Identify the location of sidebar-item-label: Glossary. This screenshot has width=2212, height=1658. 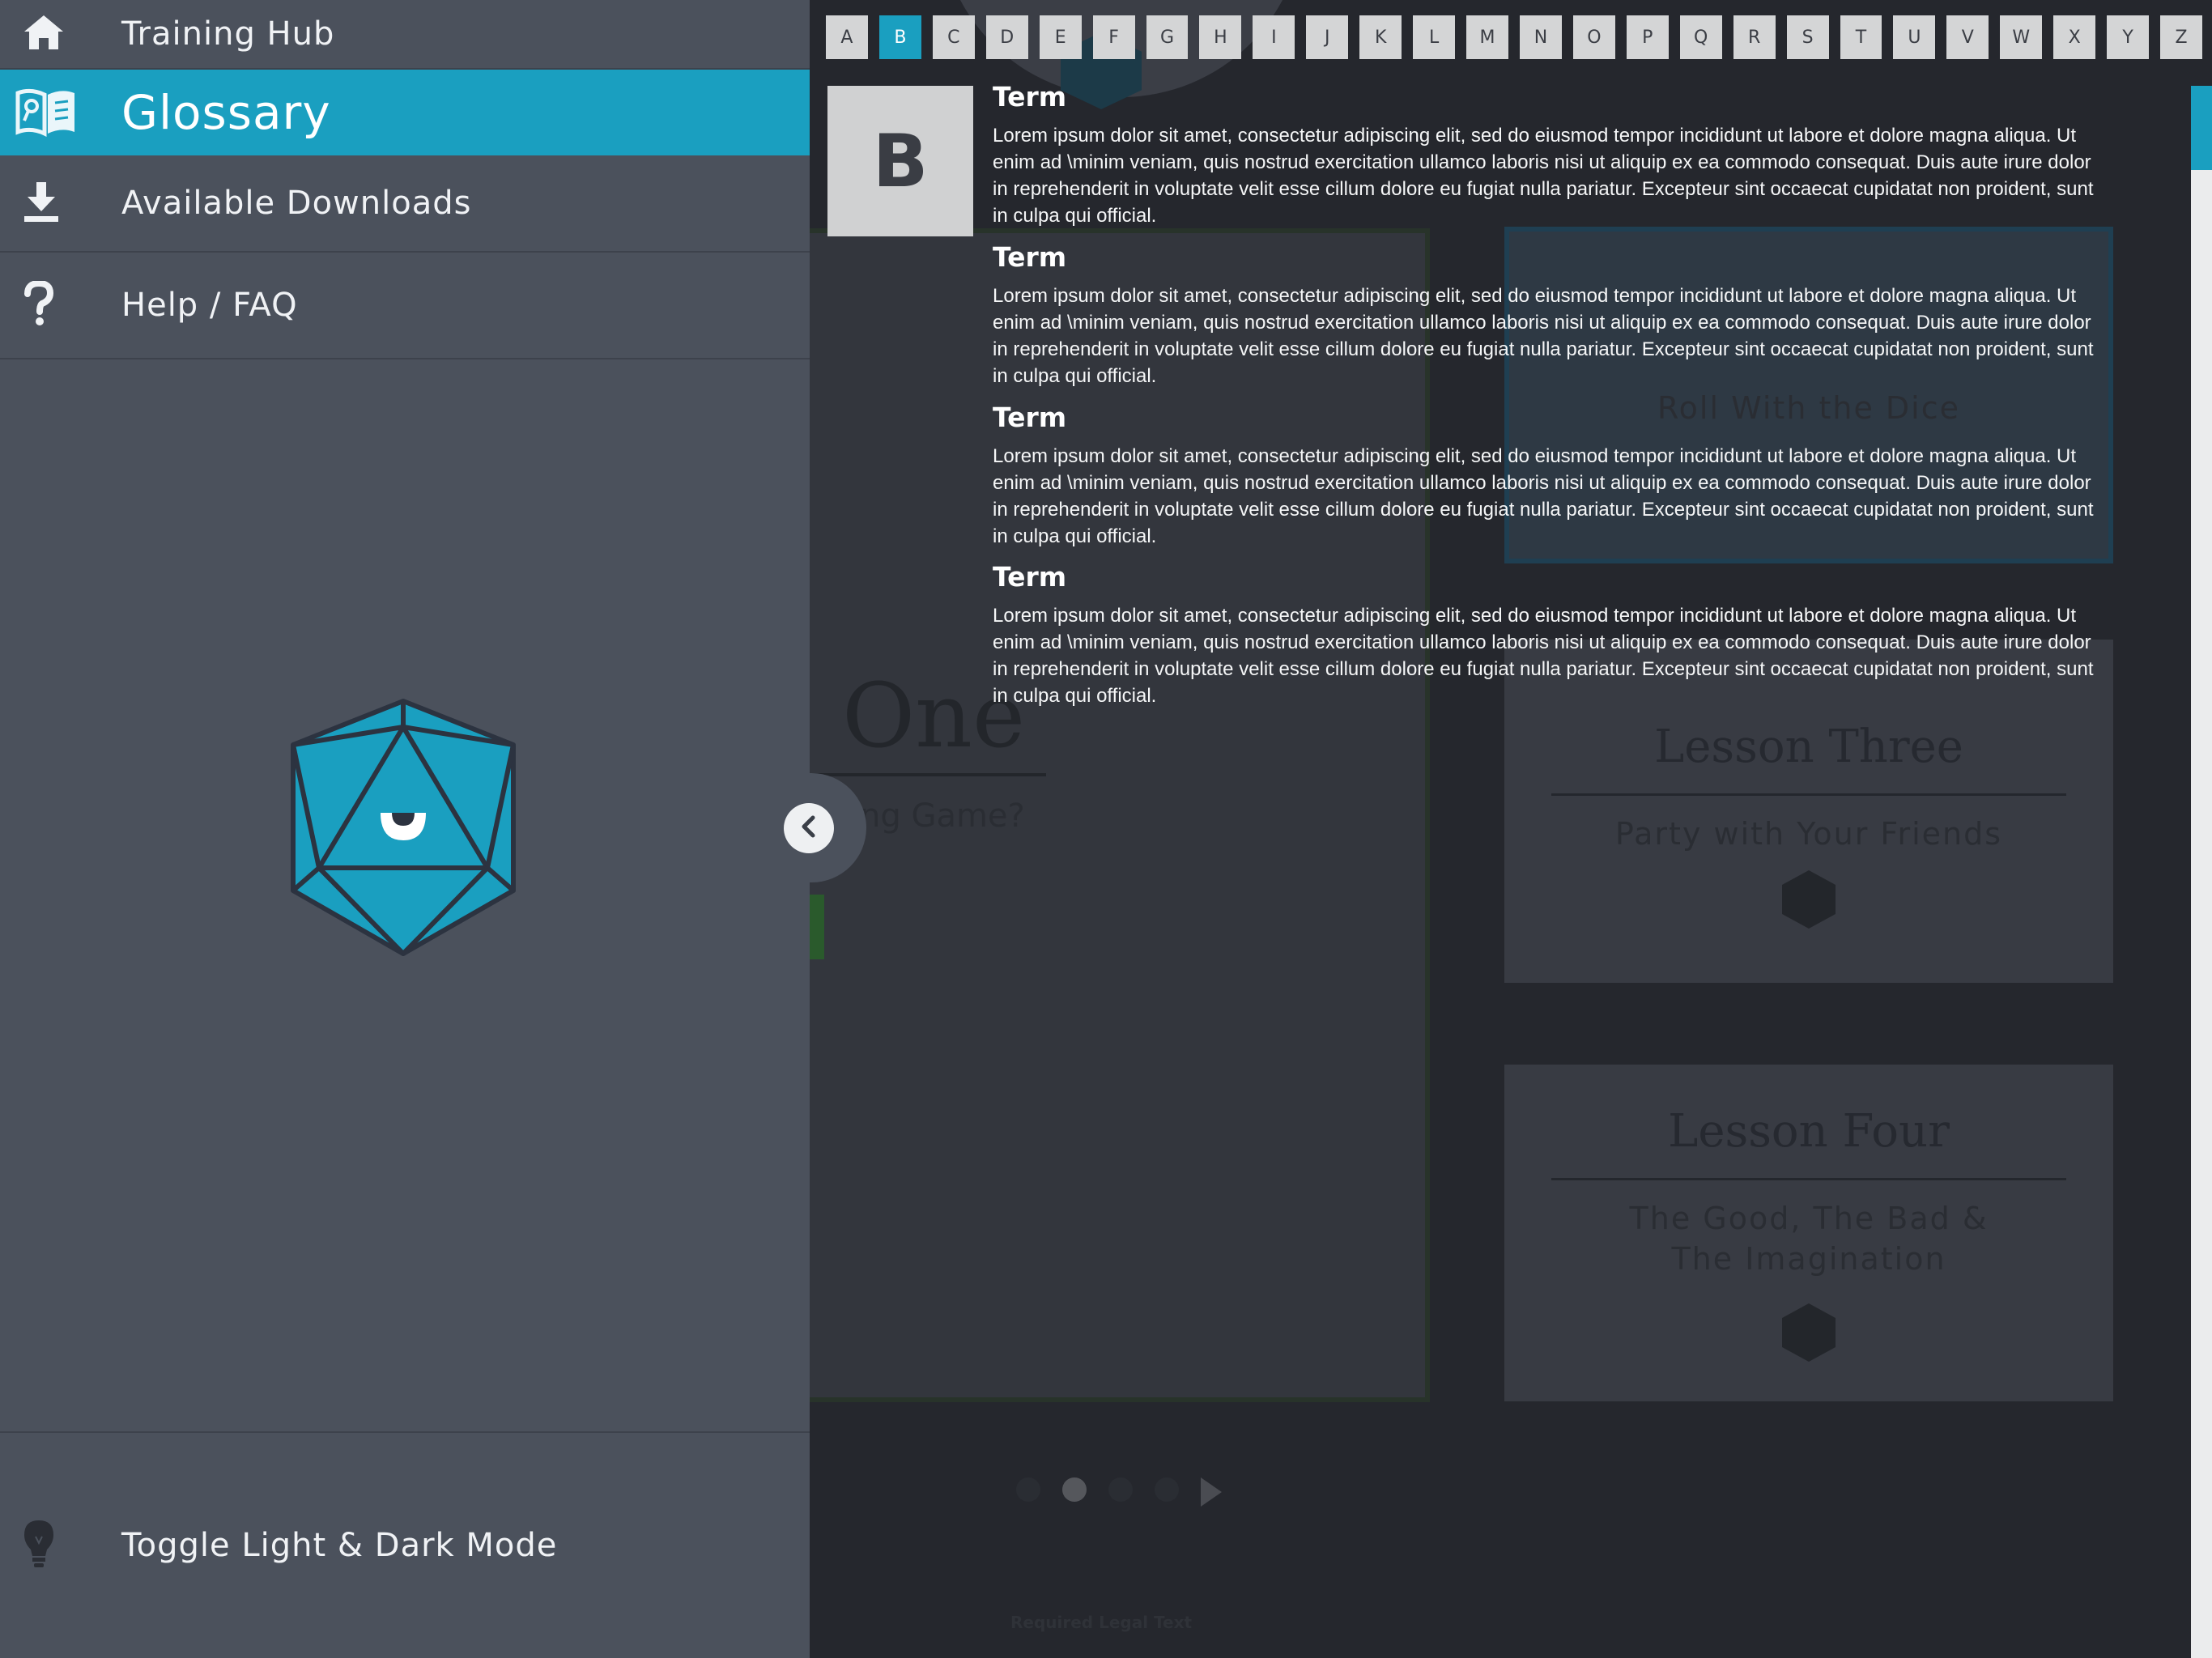
(226, 112).